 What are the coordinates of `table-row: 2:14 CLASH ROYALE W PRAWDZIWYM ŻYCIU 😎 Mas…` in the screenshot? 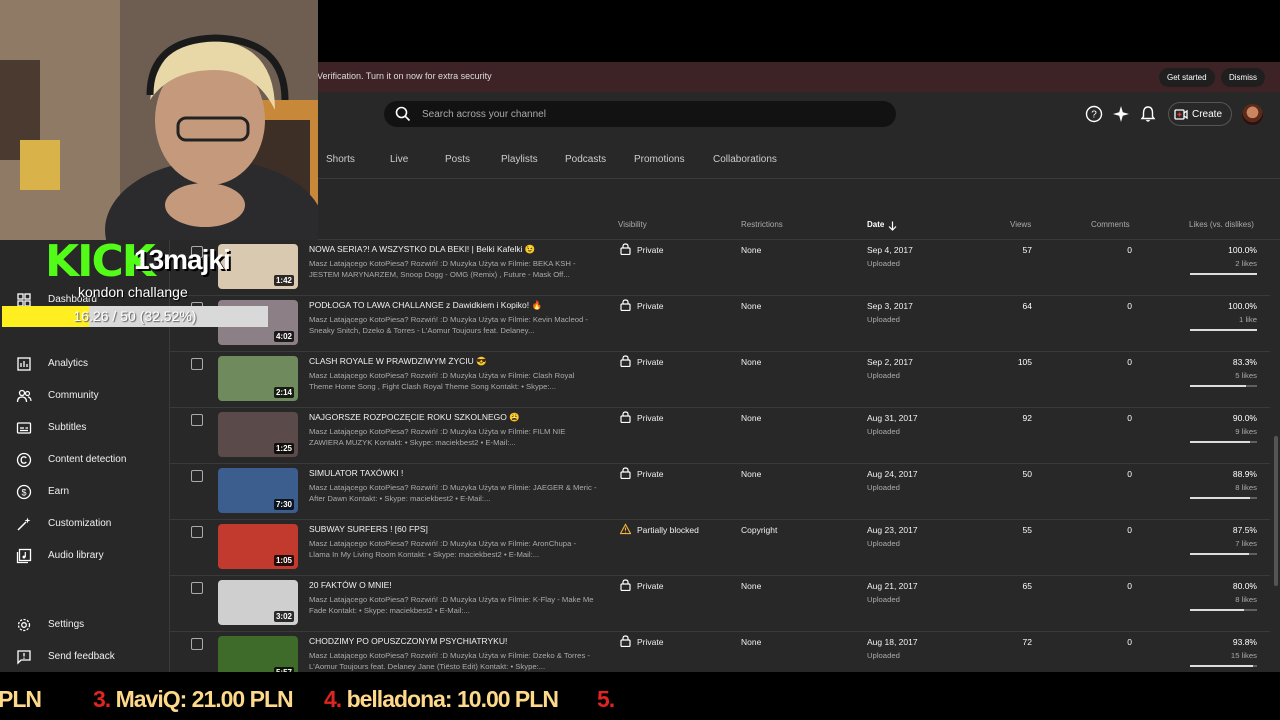 It's located at (720, 380).